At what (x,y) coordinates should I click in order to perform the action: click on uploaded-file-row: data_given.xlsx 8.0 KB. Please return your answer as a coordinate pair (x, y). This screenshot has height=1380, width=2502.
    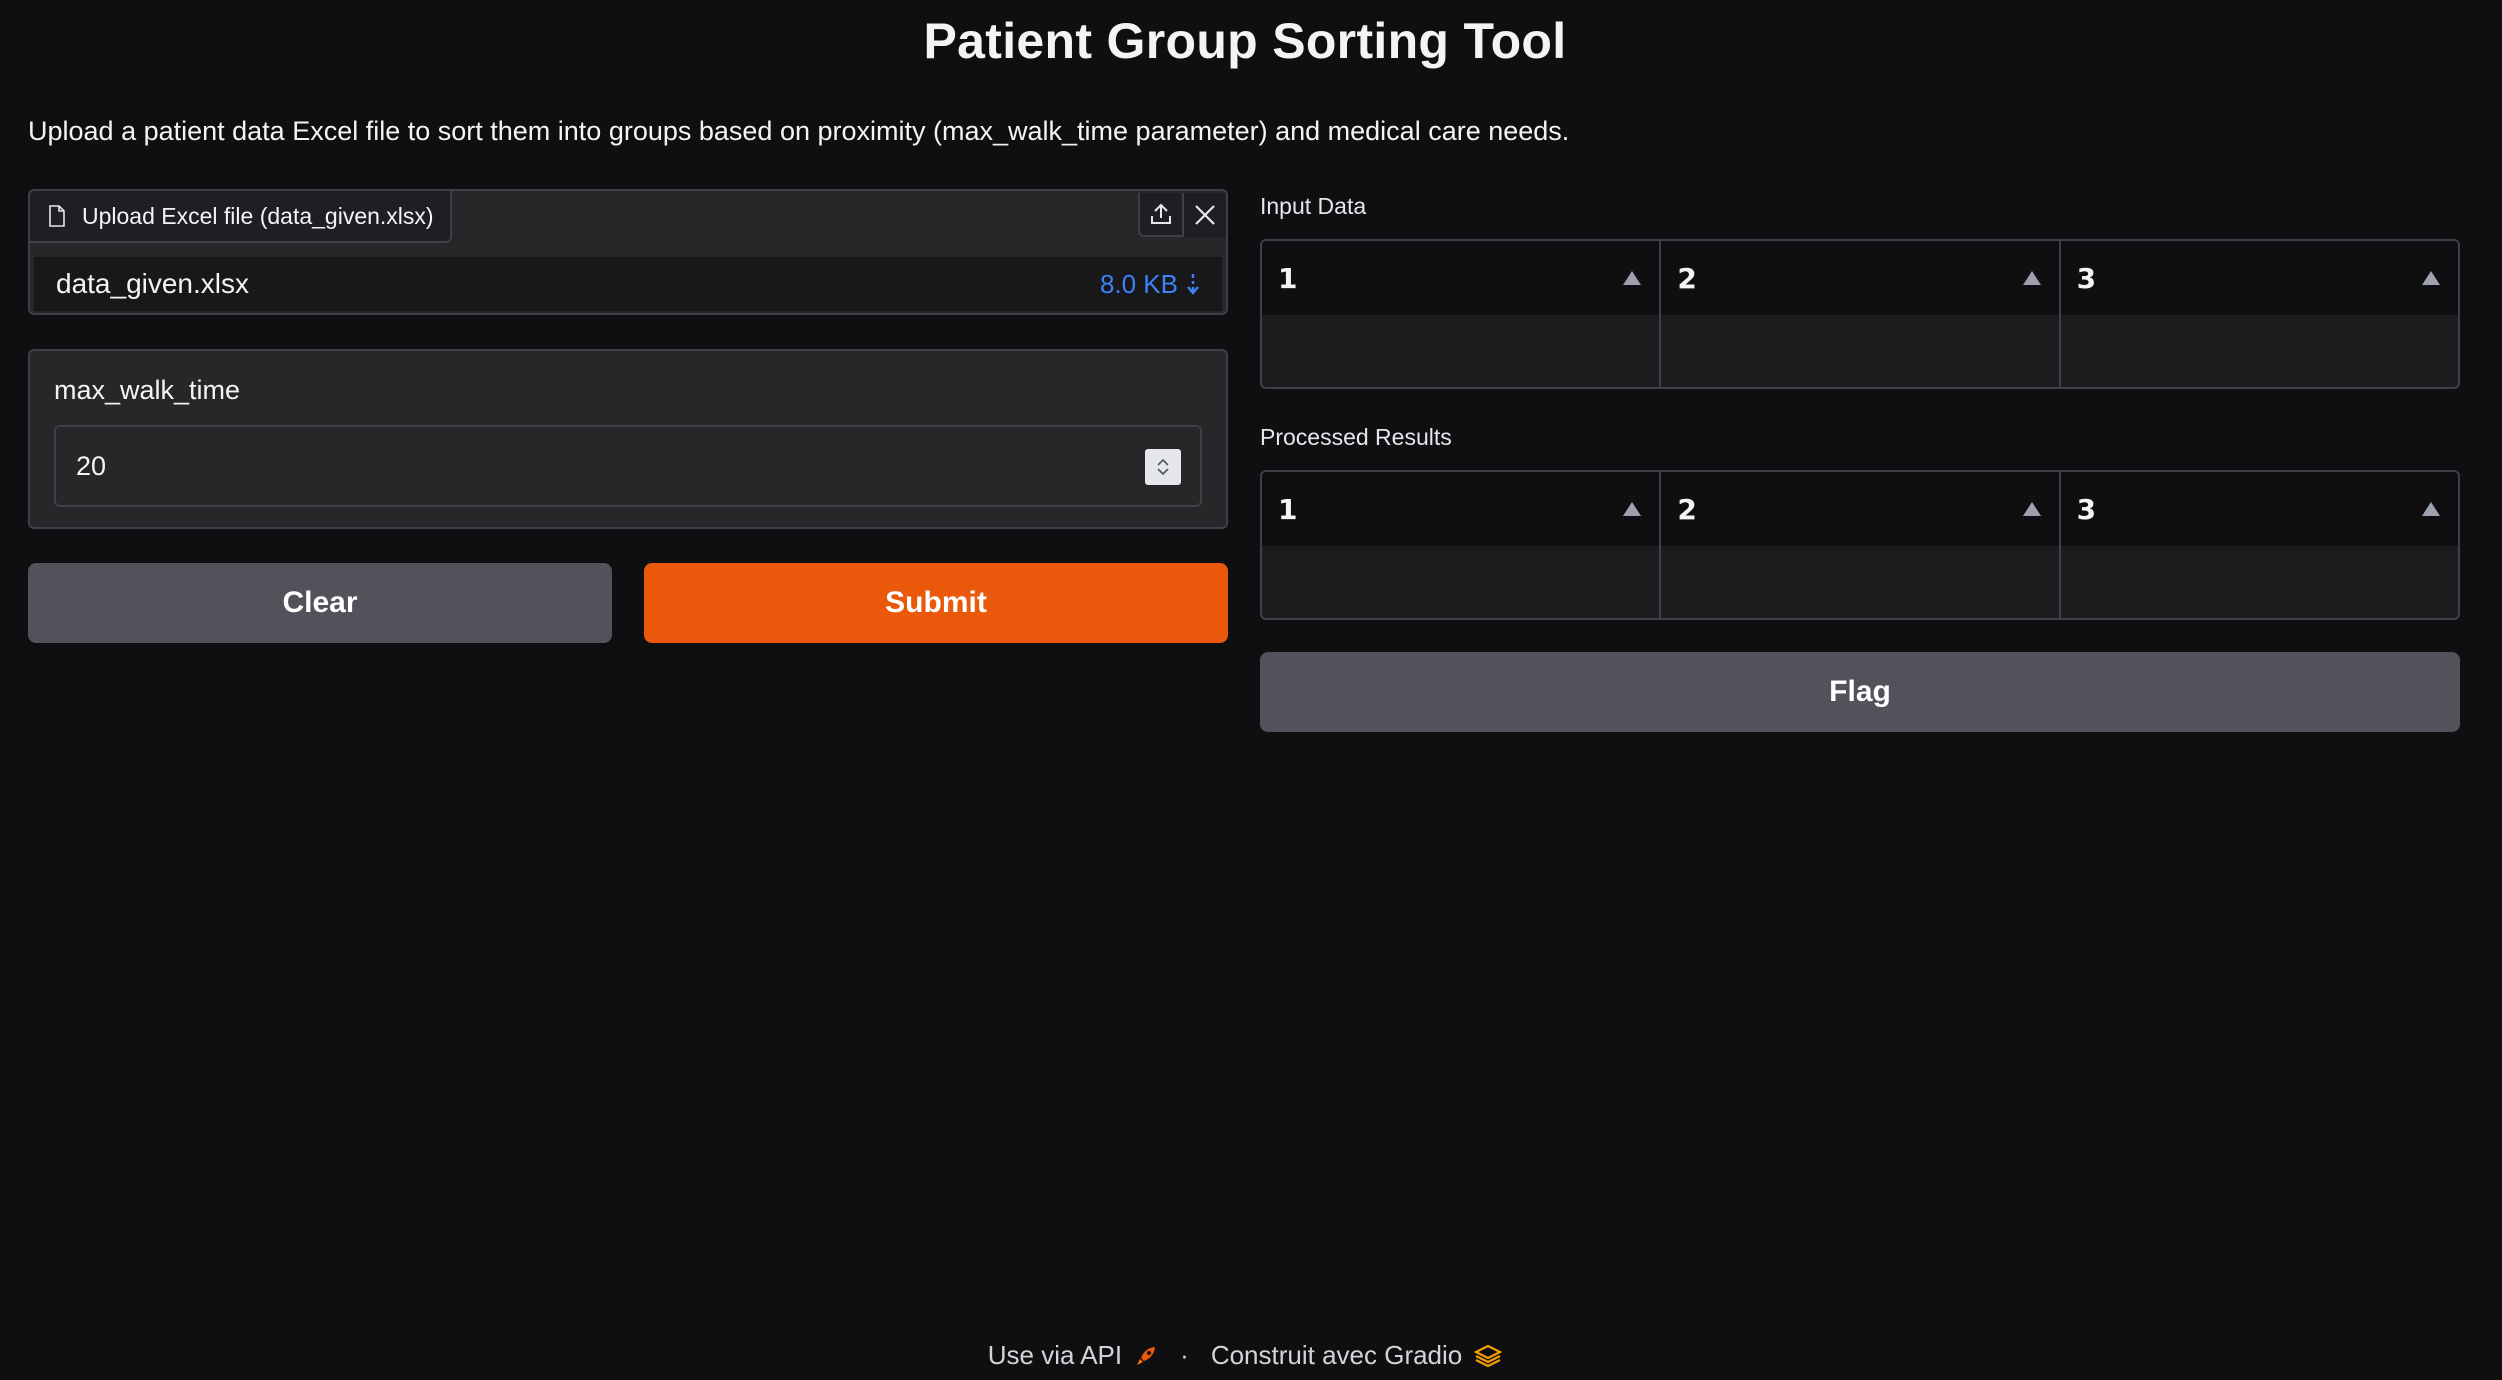
    Looking at the image, I should click on (628, 284).